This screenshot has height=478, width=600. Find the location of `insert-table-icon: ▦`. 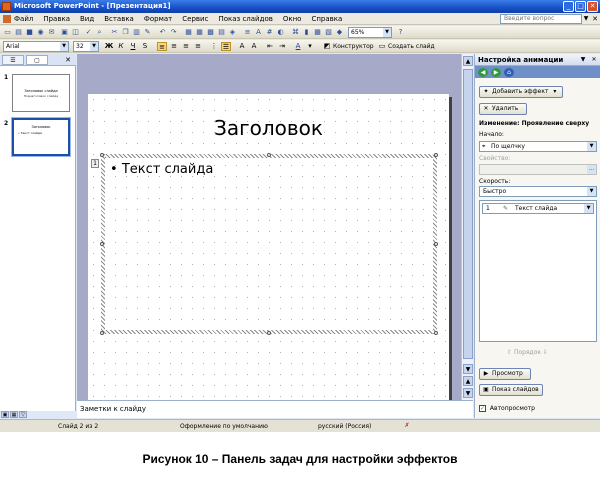

insert-table-icon: ▦ is located at coordinates (317, 32).